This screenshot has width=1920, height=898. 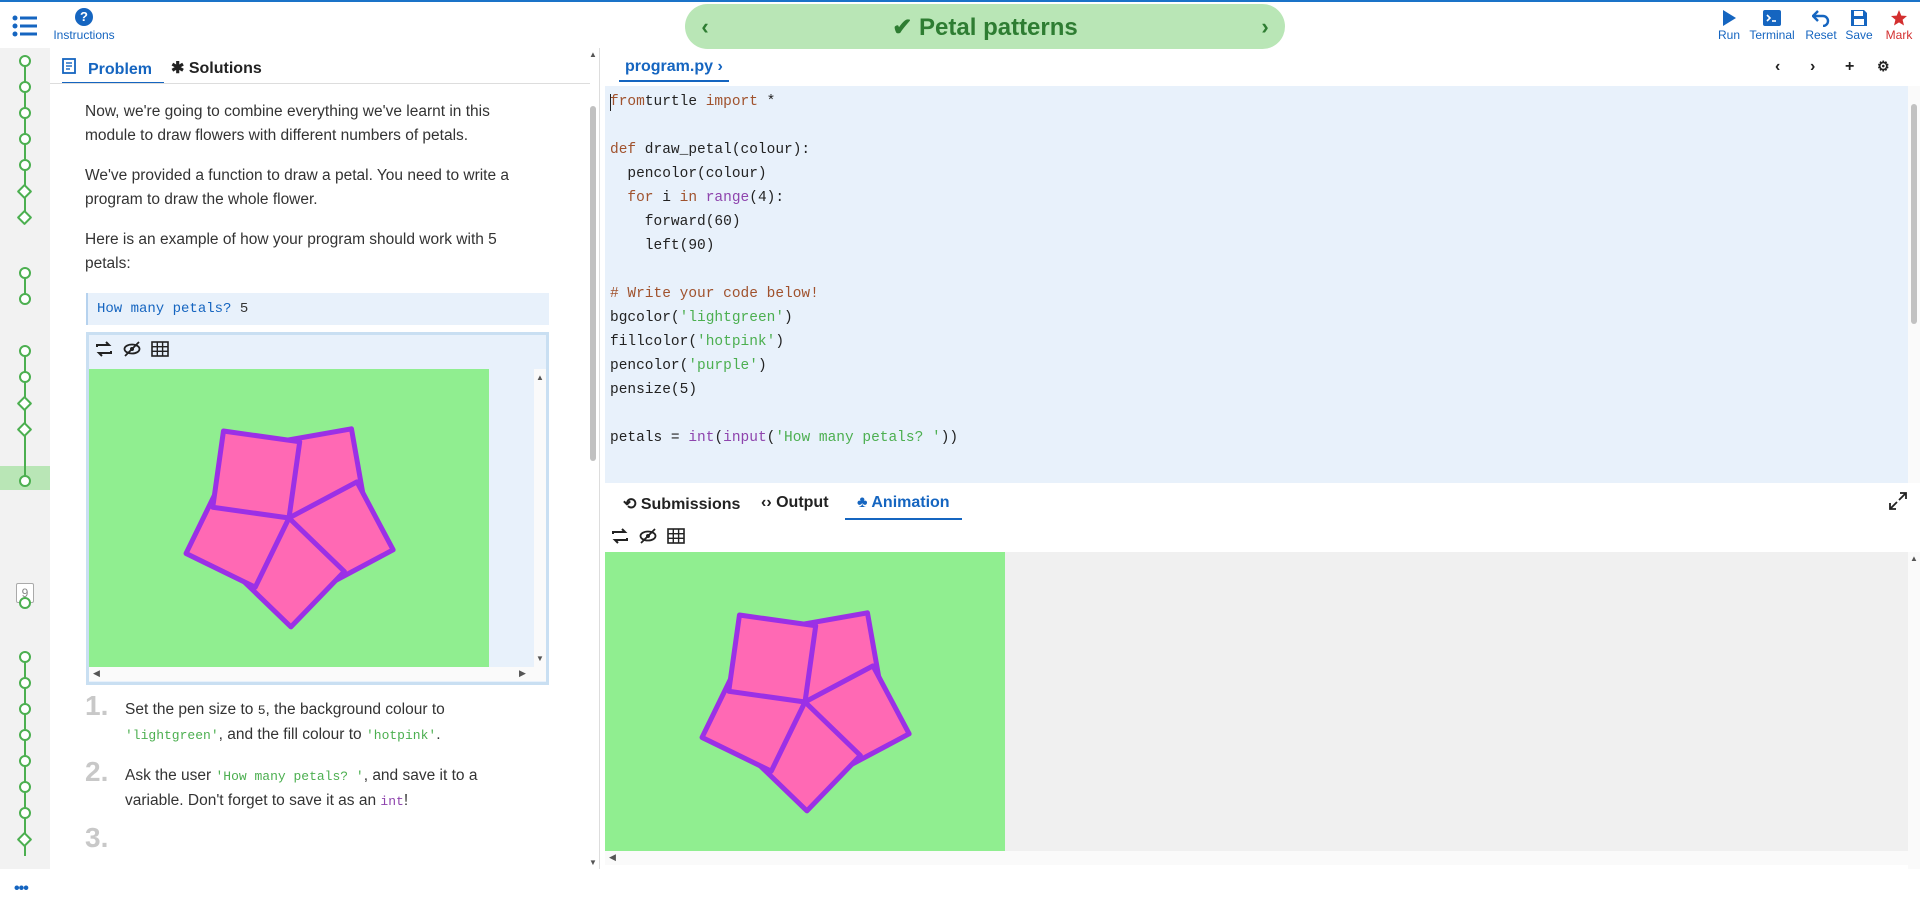 What do you see at coordinates (317, 674) in the screenshot?
I see `example-hscroll: ◀ ▶` at bounding box center [317, 674].